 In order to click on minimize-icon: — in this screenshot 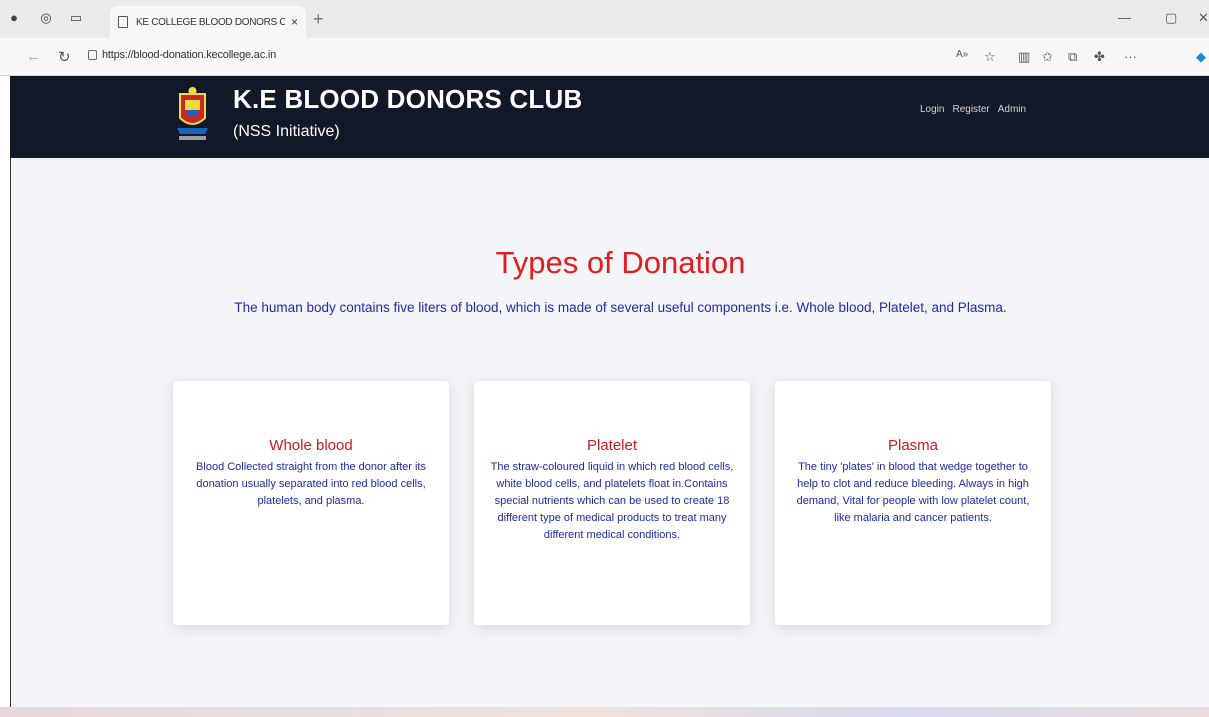, I will do `click(1124, 17)`.